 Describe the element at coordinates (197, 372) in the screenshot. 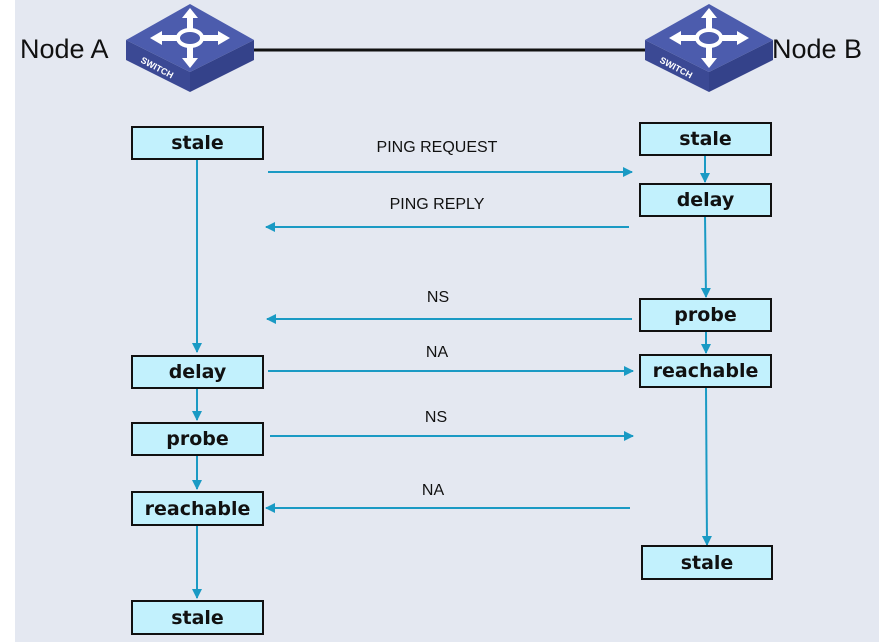

I see `node-a-state-delay: delay` at that location.